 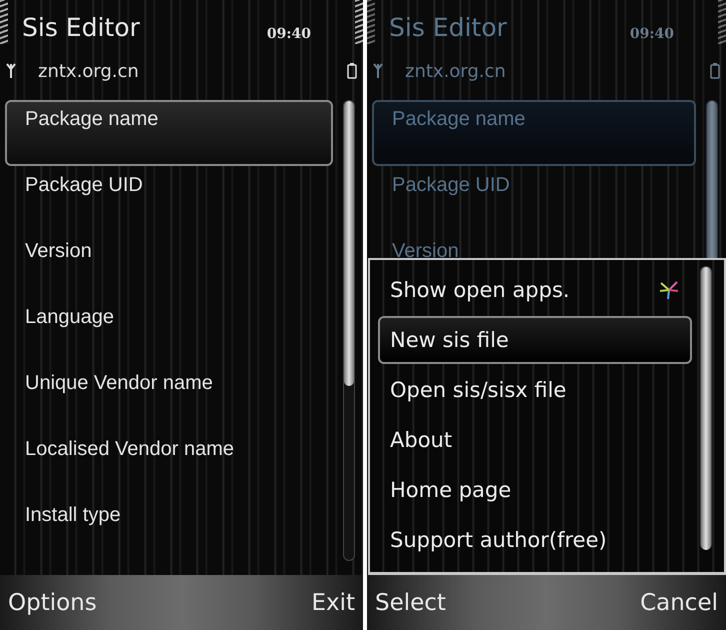 I want to click on scrollbar, so click(x=349, y=330).